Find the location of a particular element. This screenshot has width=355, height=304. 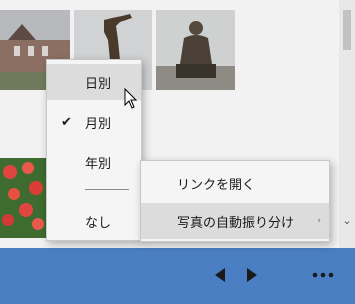

menu-item-label: 月別 is located at coordinates (98, 124).